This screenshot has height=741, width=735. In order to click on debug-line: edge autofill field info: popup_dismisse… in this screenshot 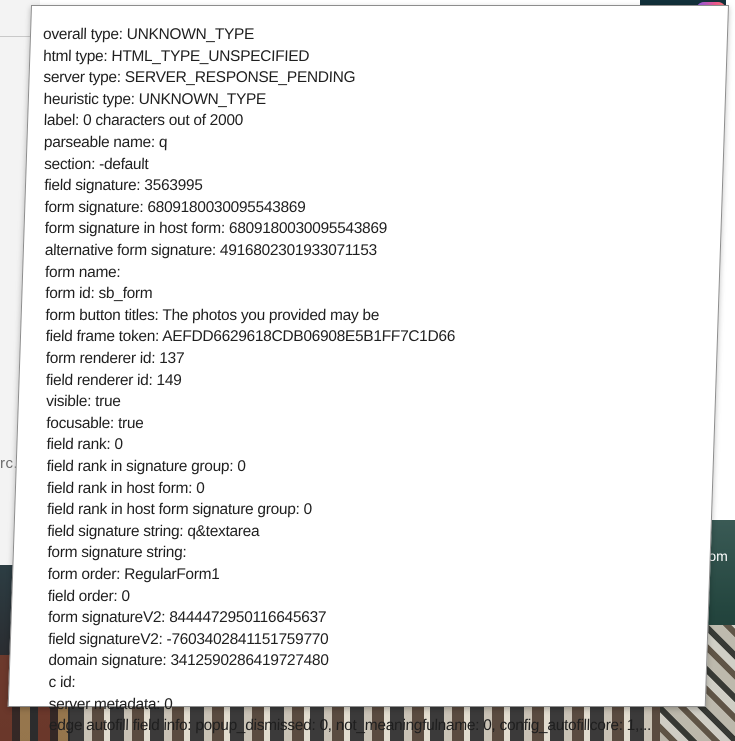, I will do `click(350, 726)`.